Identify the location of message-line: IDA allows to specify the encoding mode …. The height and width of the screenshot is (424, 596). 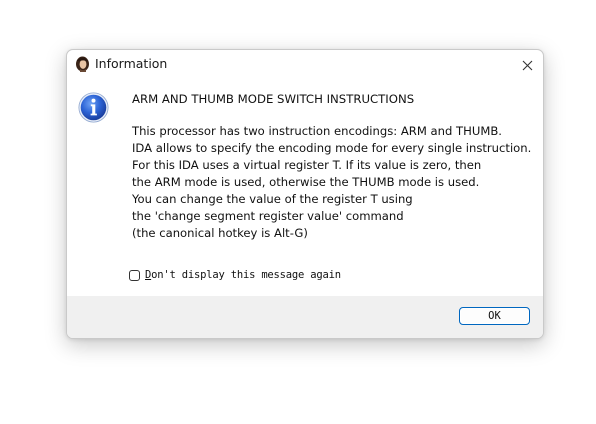
(332, 148).